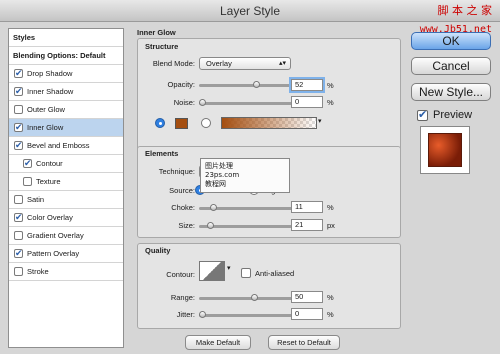 The height and width of the screenshot is (354, 500). I want to click on choke-unit: %, so click(330, 207).